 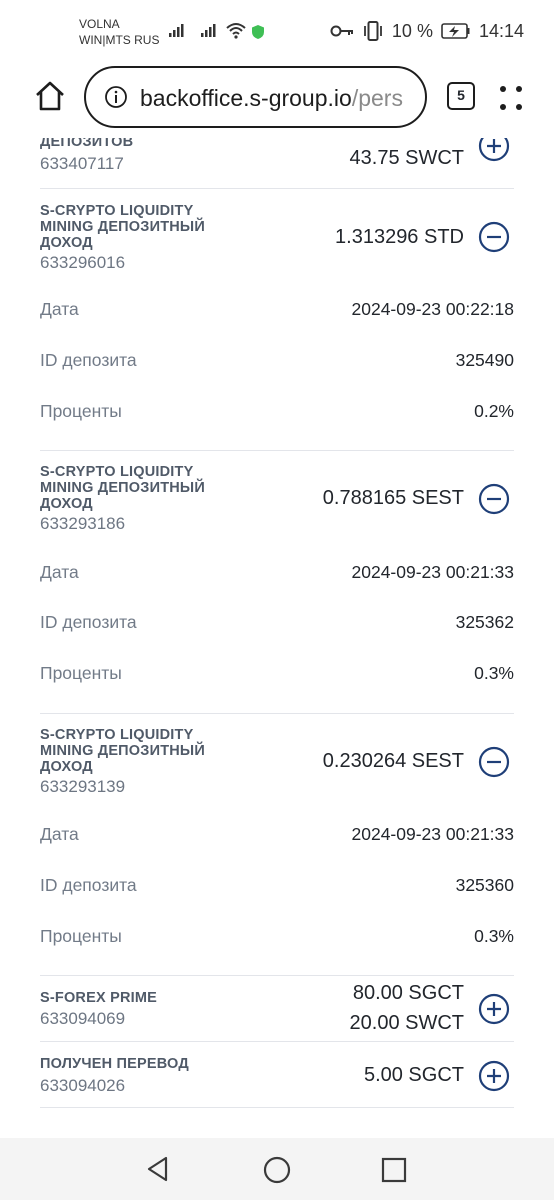 I want to click on url-text: backoffice.s-group.io/pers, so click(x=271, y=98).